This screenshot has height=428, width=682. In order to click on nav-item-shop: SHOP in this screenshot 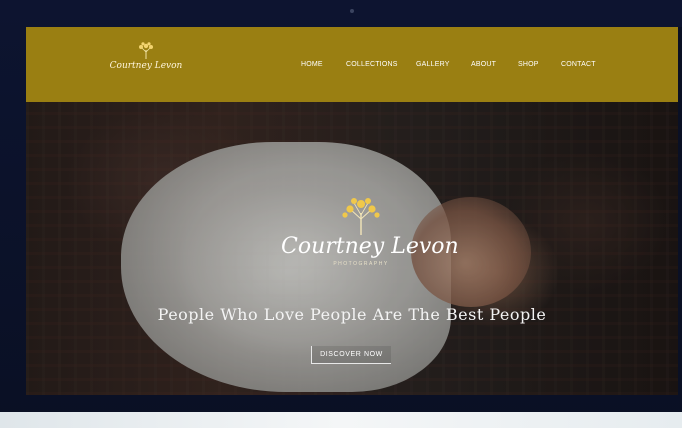, I will do `click(528, 64)`.